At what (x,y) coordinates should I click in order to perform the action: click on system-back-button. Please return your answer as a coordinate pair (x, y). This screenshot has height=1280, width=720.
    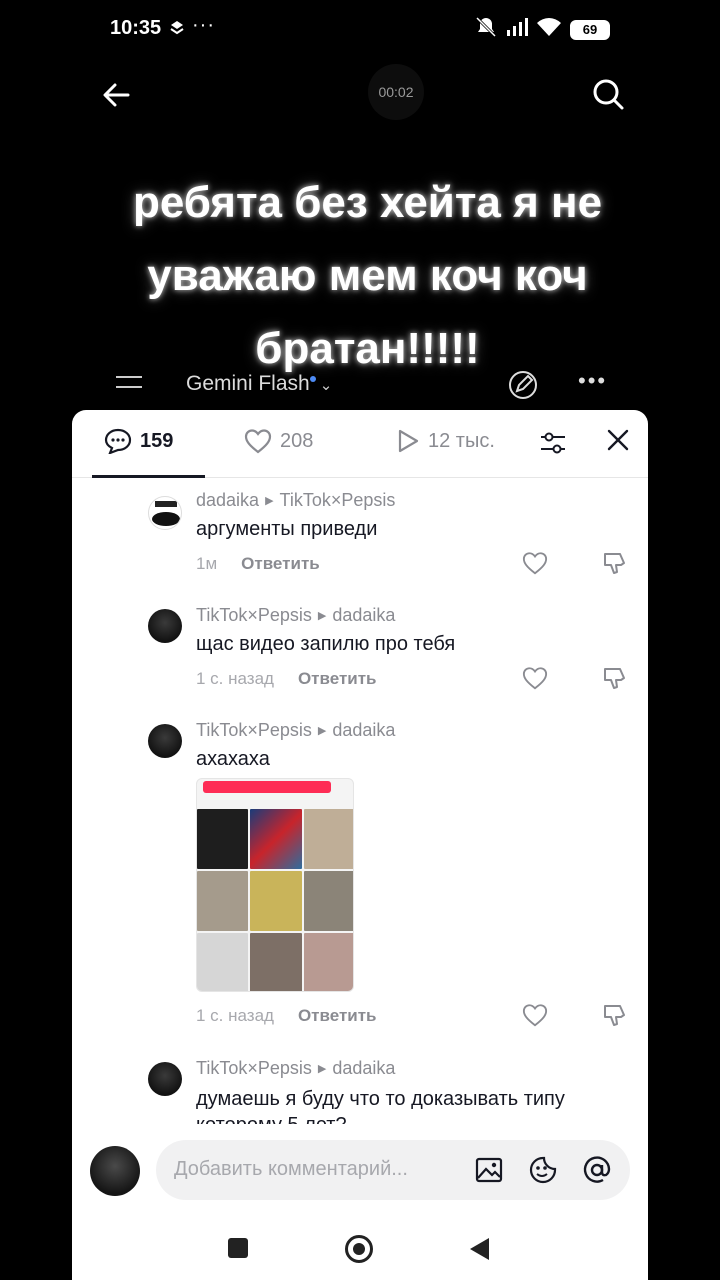
    Looking at the image, I should click on (479, 1249).